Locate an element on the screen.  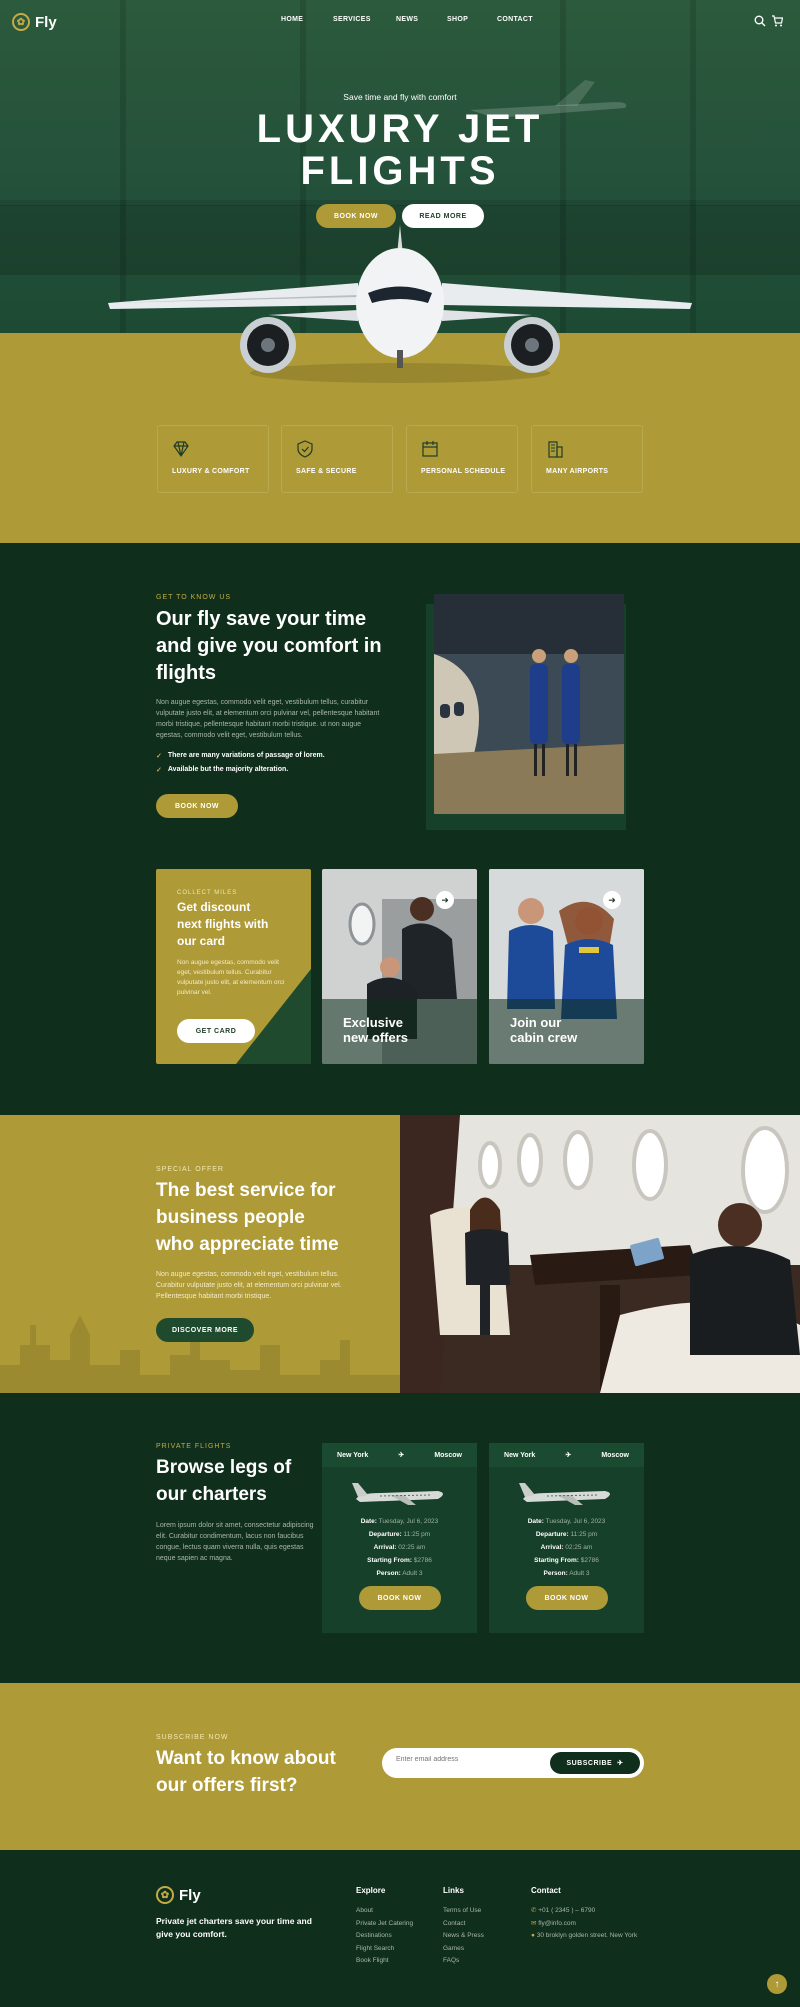
check-item: ✓ Available but the majority alteration. is located at coordinates (222, 770).